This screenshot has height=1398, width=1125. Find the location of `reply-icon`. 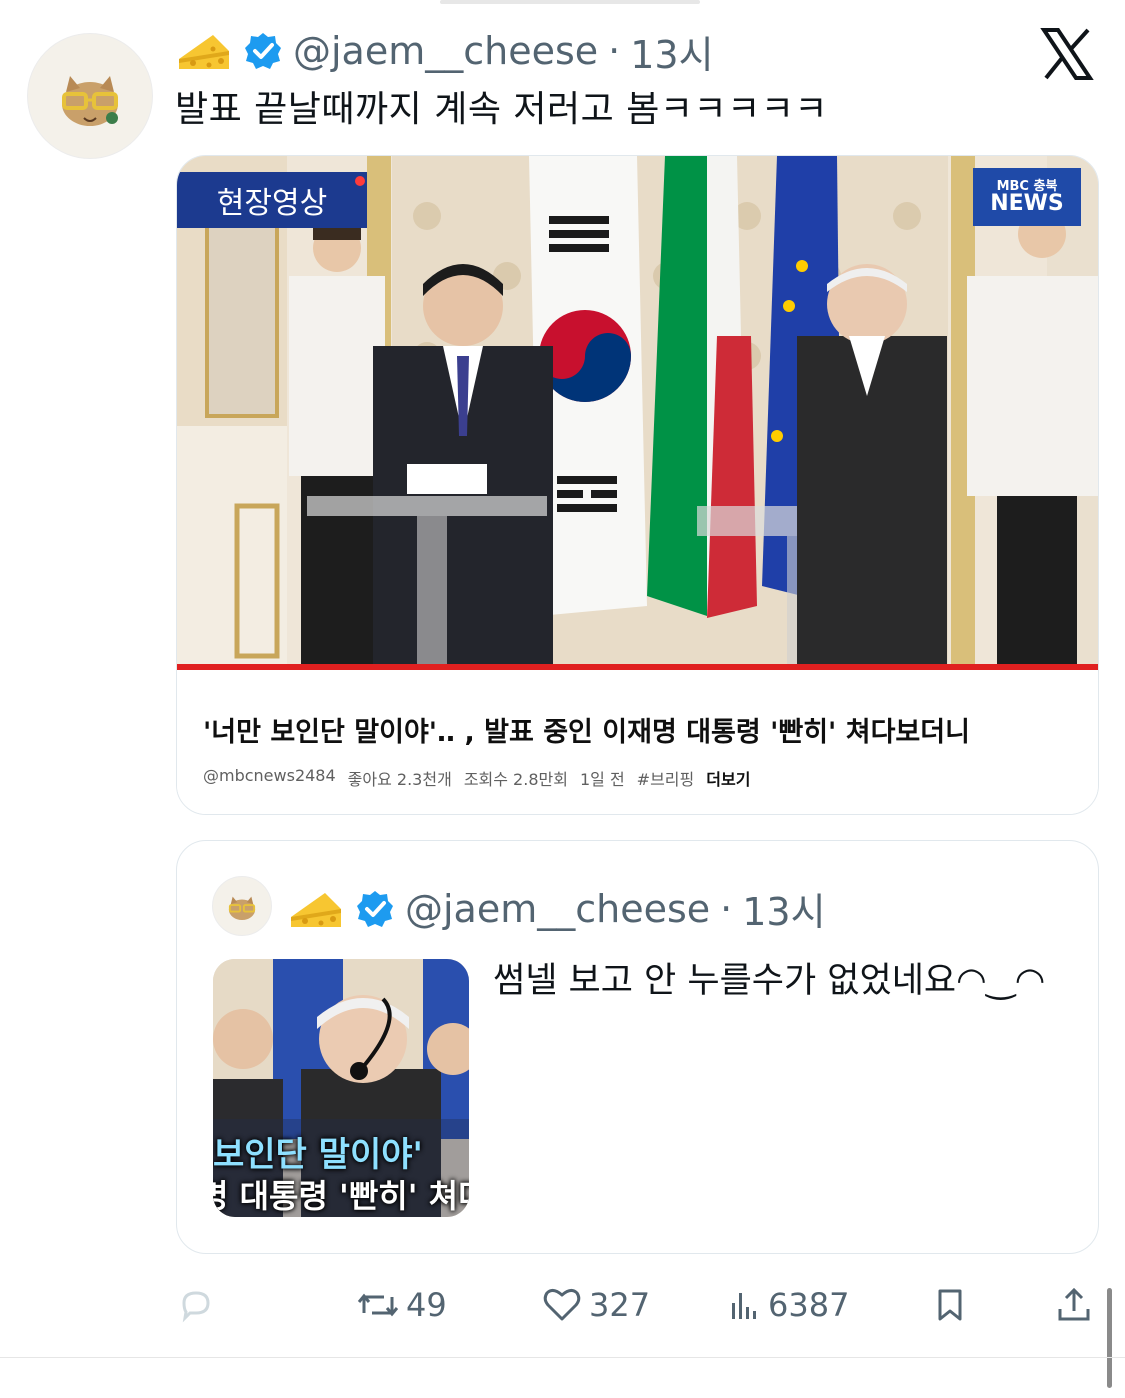

reply-icon is located at coordinates (196, 1307).